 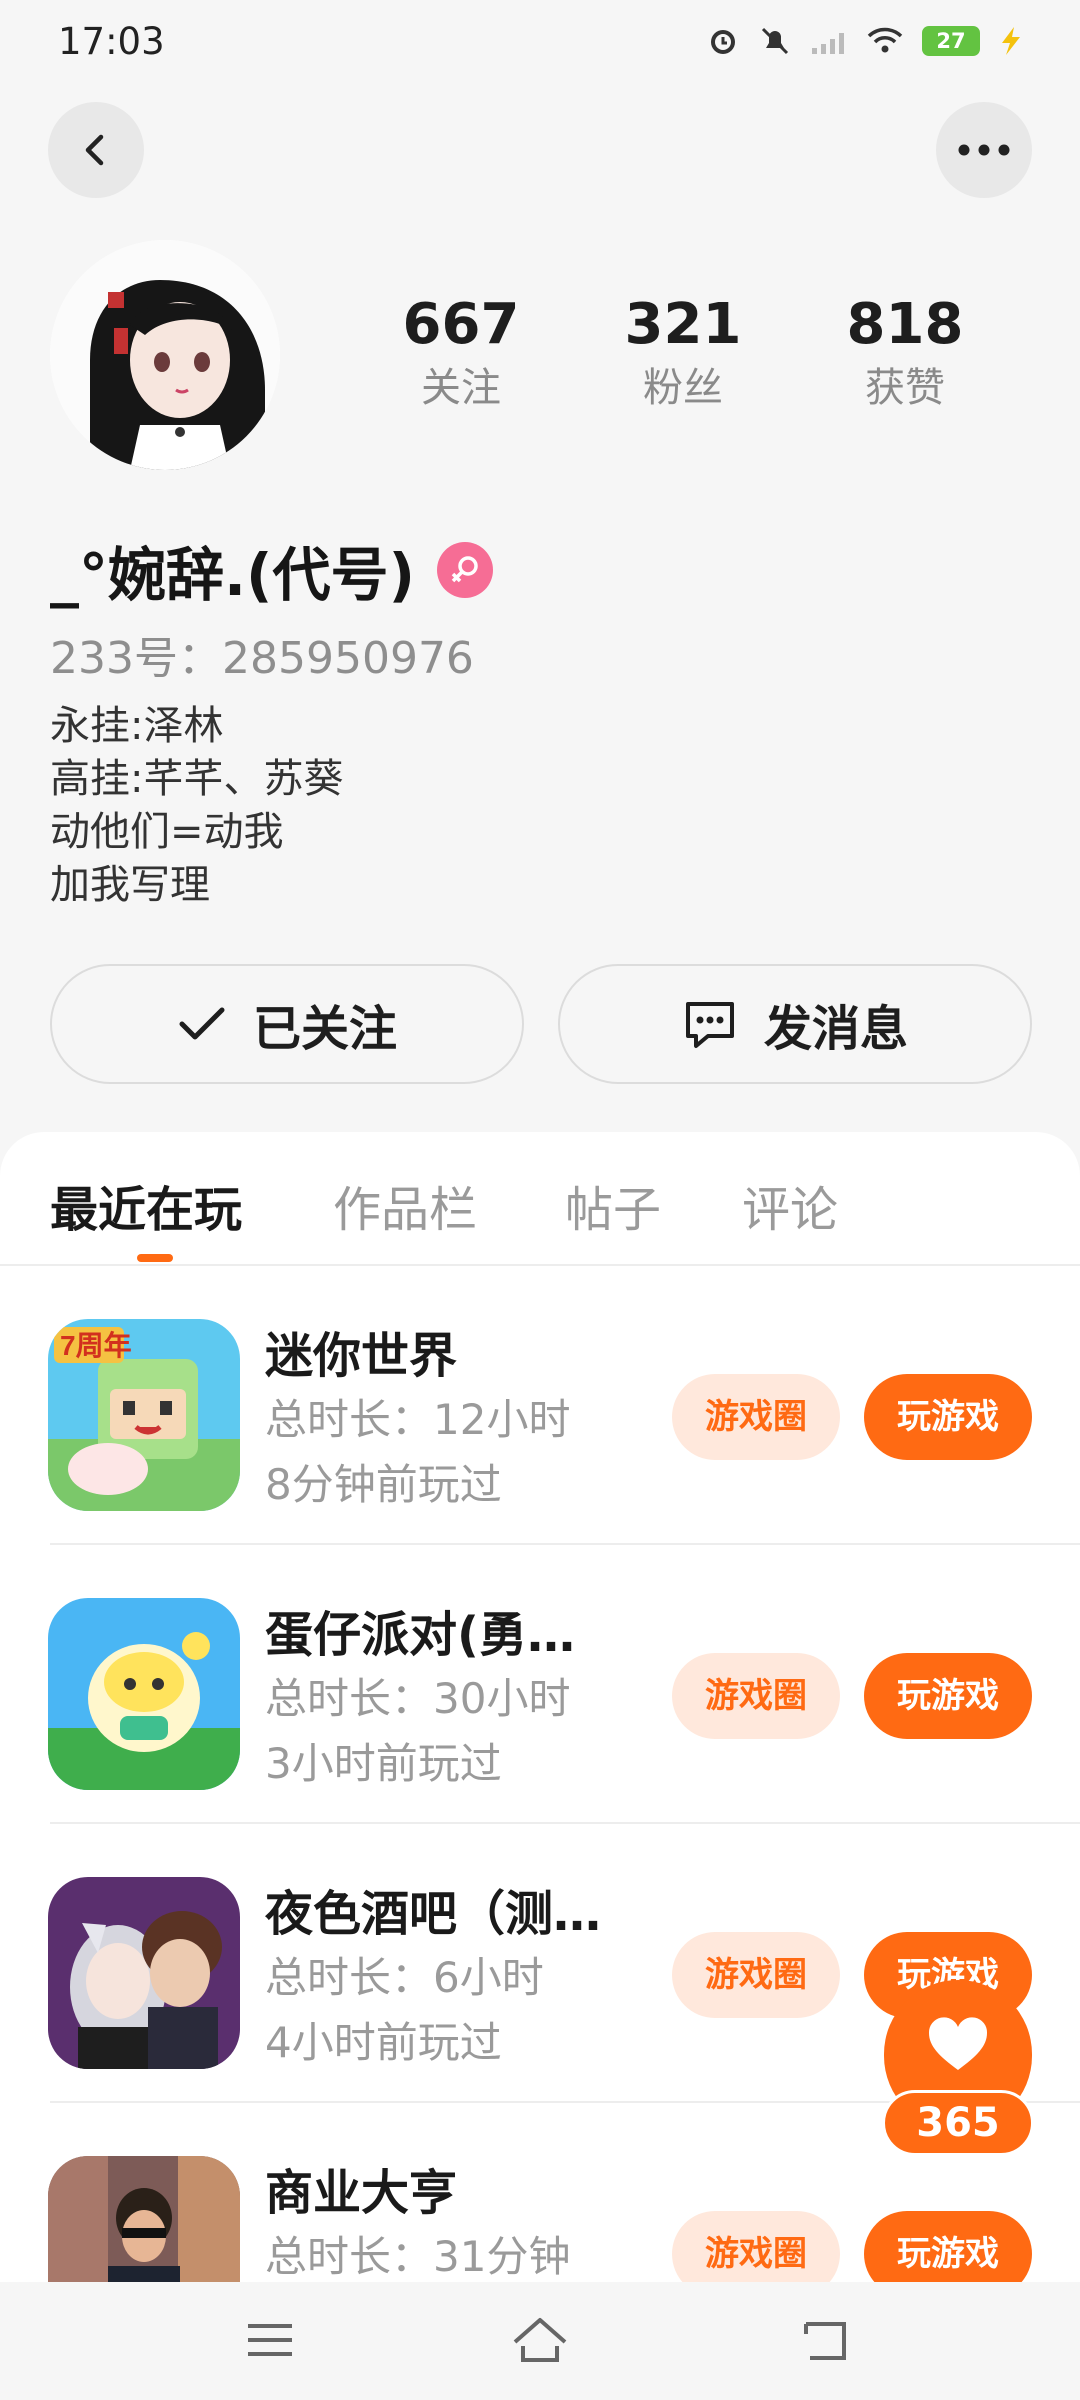 I want to click on menu-icon, so click(x=270, y=2340).